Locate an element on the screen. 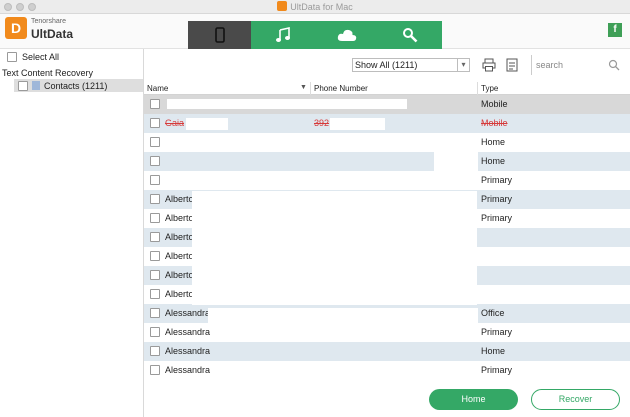 Image resolution: width=630 pixels, height=417 pixels. app-logo-icon: D is located at coordinates (16, 28).